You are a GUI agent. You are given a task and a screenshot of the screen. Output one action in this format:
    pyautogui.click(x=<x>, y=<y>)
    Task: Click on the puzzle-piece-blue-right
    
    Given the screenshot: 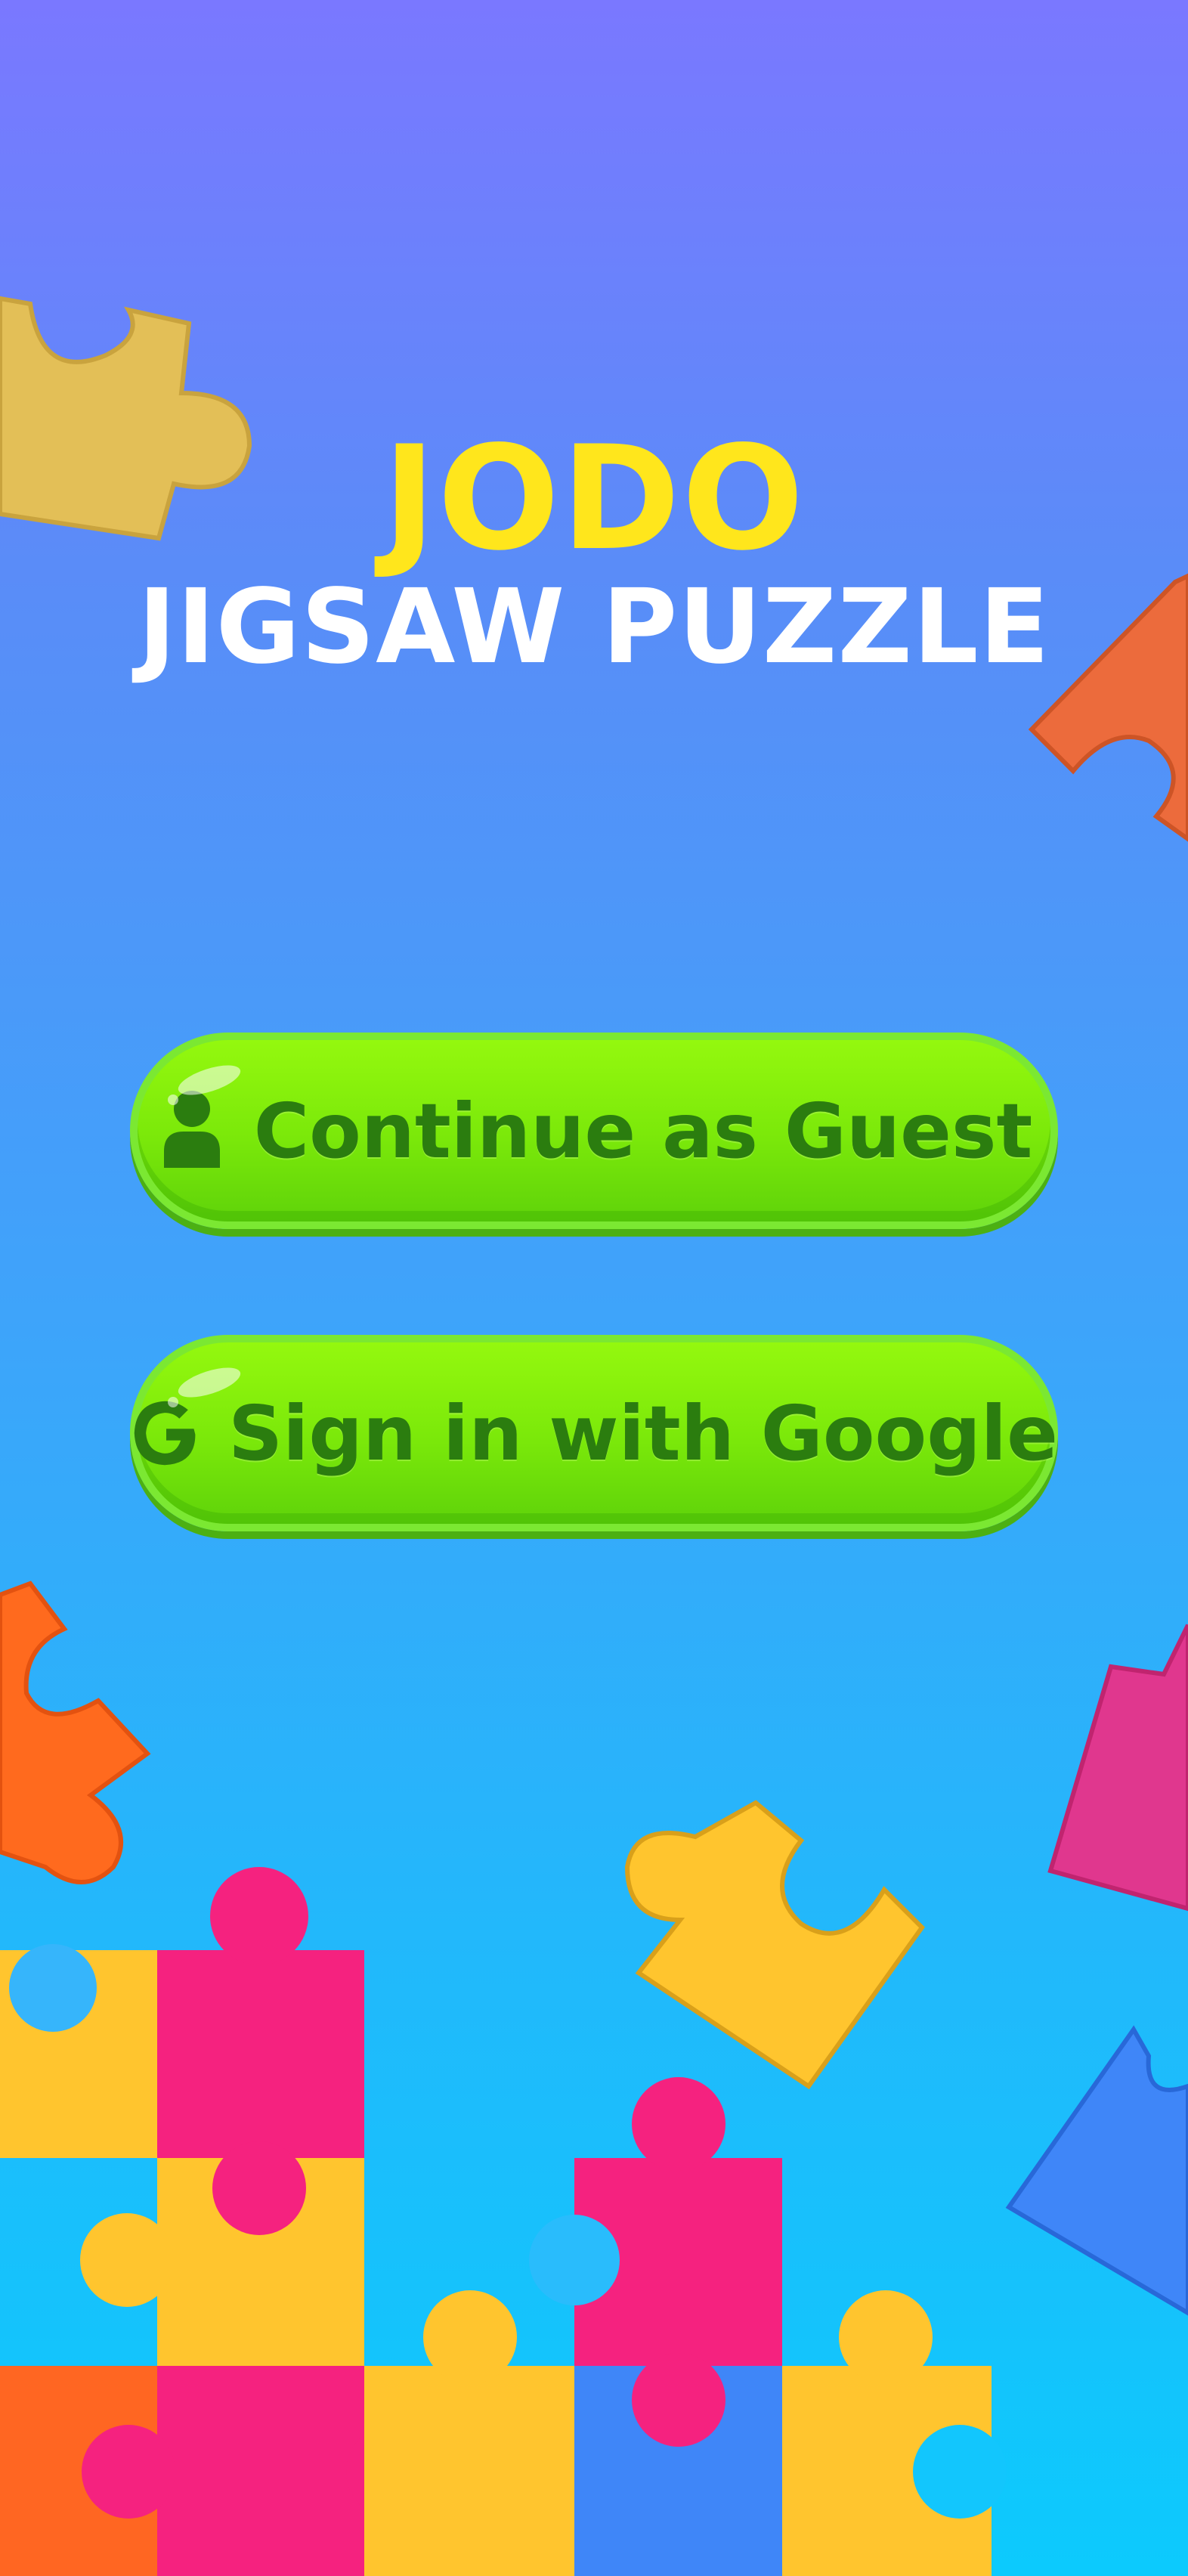 What is the action you would take?
    pyautogui.click(x=1096, y=2170)
    